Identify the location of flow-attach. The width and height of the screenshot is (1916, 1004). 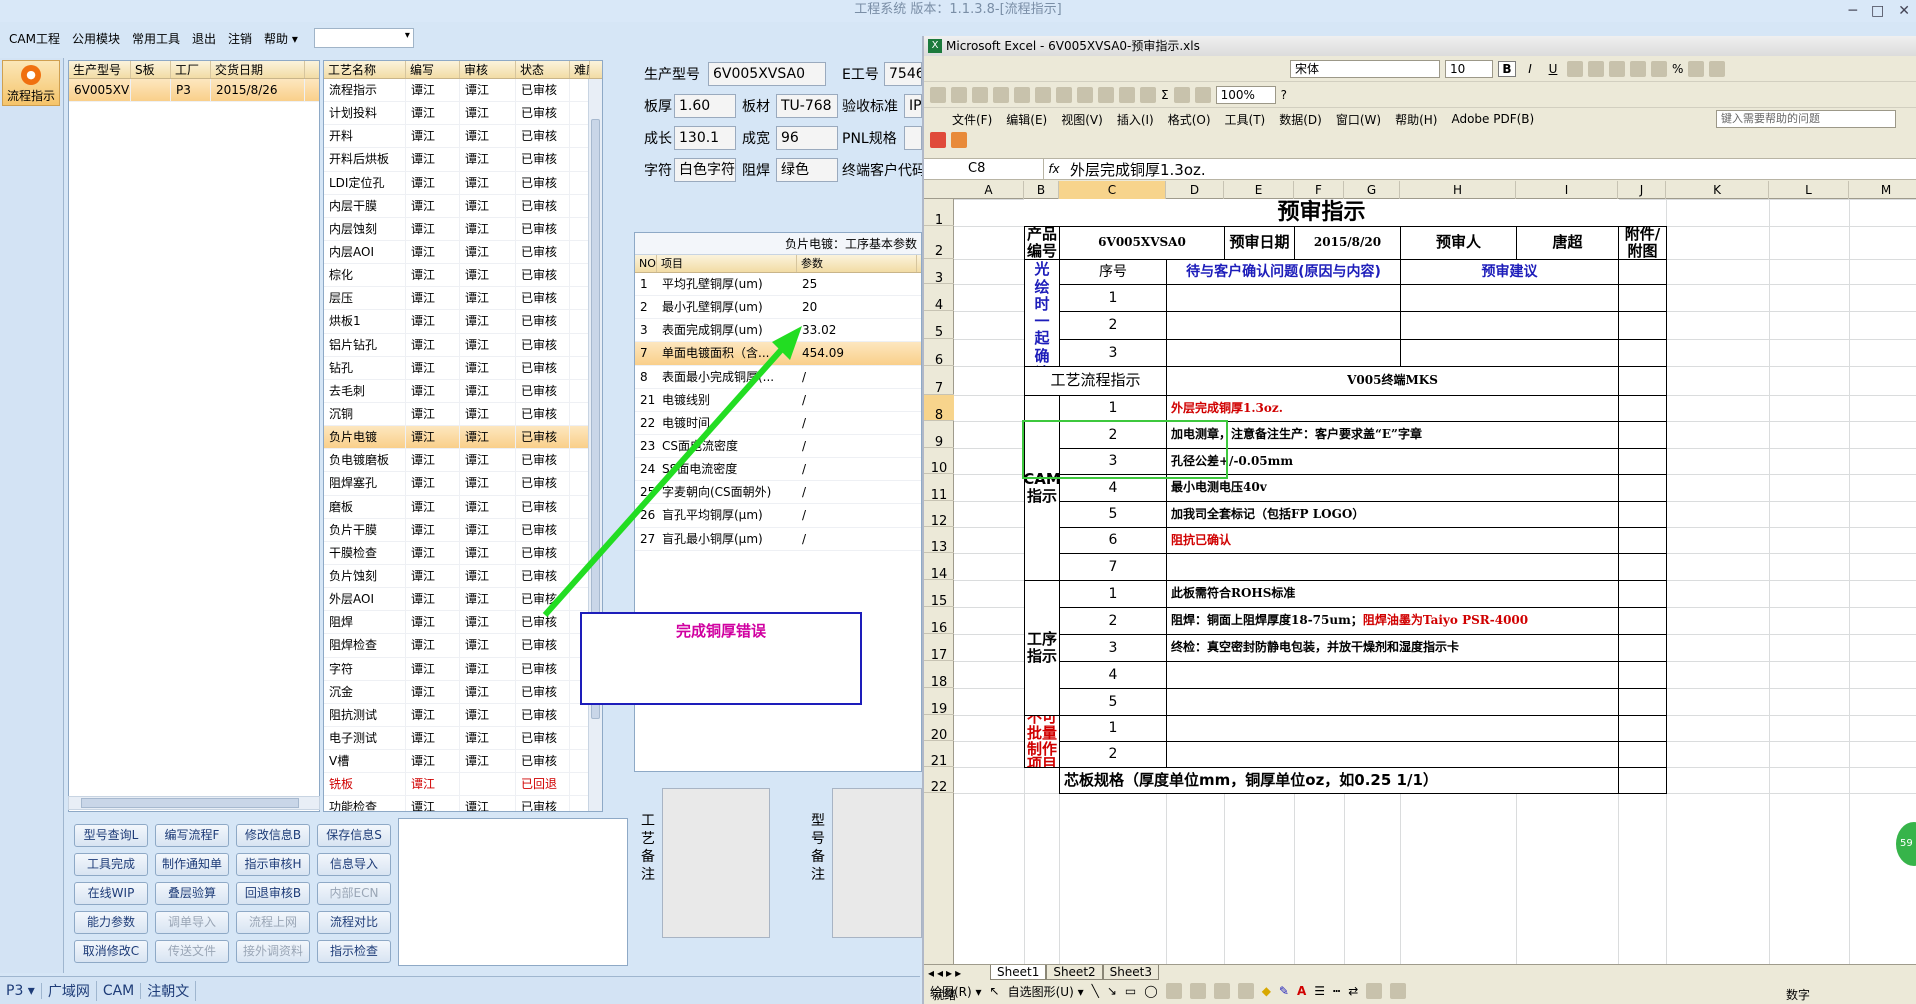
(1642, 381).